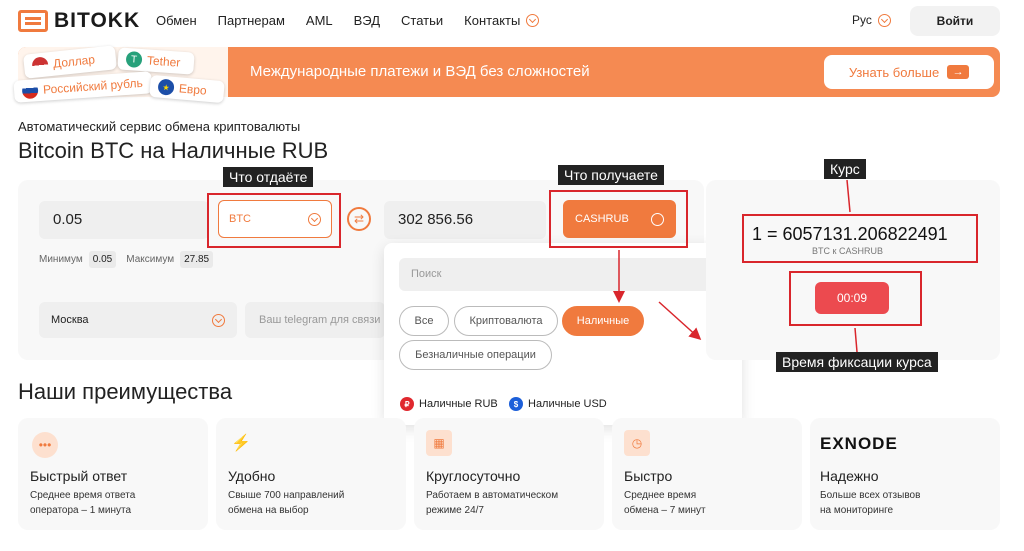  What do you see at coordinates (665, 510) in the screenshot?
I see `advantage-desc: обмена – 7 минут` at bounding box center [665, 510].